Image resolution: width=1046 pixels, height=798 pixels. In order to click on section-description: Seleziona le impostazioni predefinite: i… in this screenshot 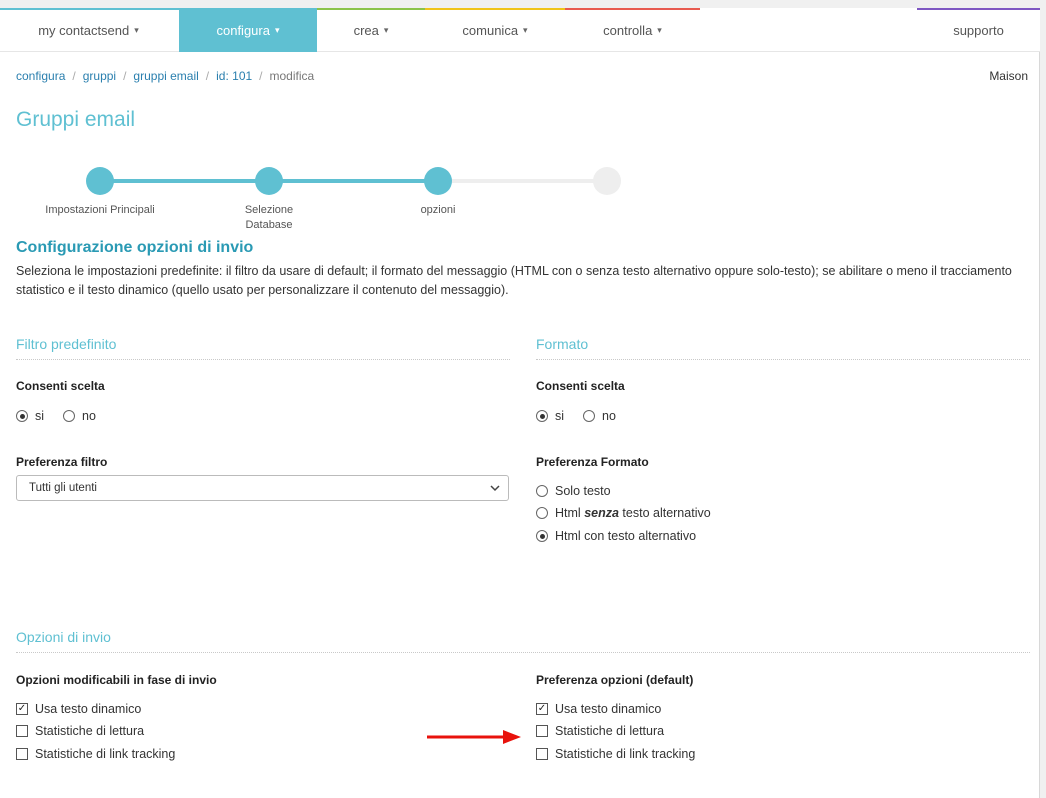, I will do `click(514, 280)`.